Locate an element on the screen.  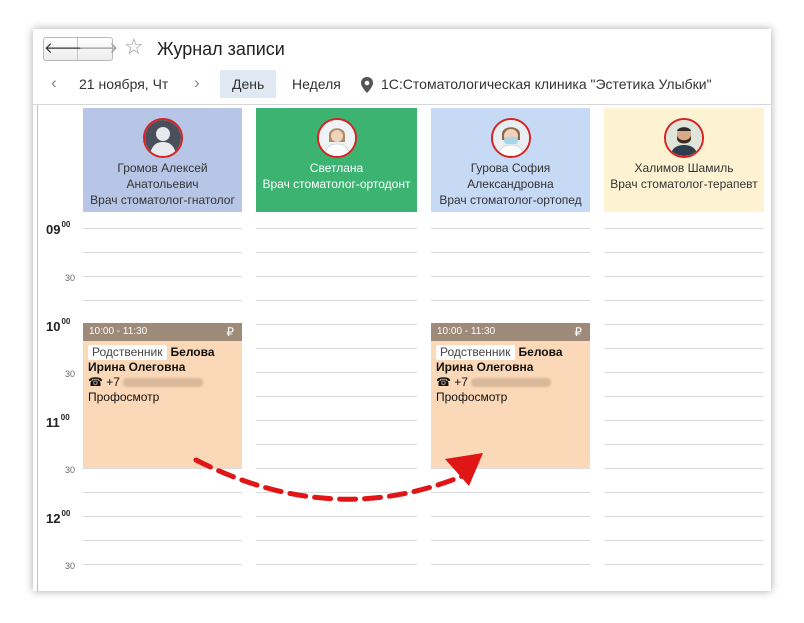
back-button: 🡐 is located at coordinates (64, 49).